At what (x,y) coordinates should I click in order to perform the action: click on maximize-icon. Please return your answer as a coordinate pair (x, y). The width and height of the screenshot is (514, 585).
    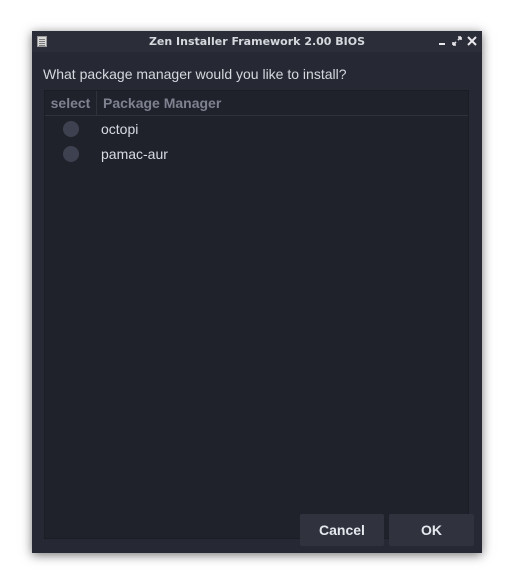
    Looking at the image, I should click on (457, 41).